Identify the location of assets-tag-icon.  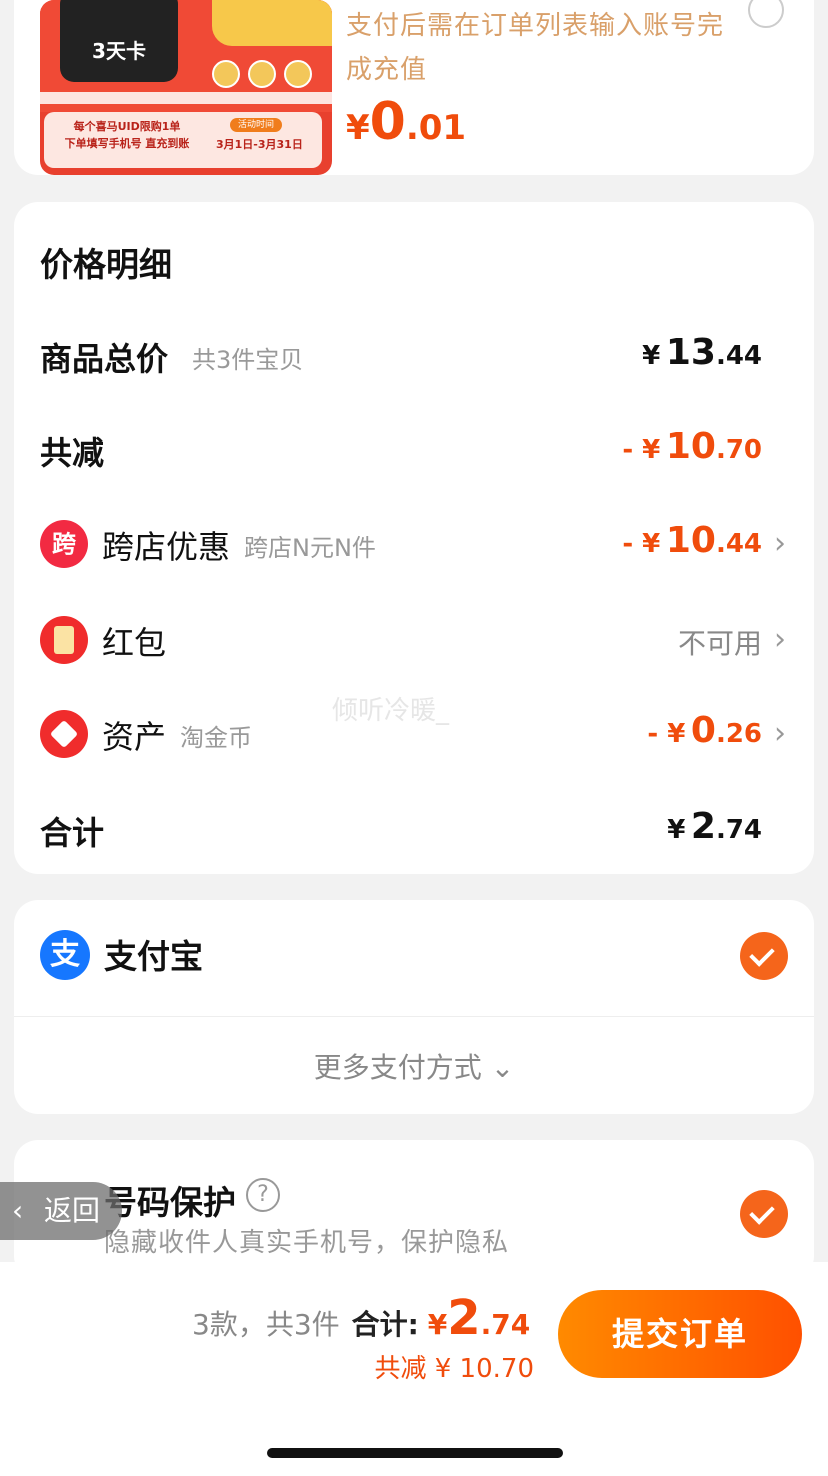
(64, 734).